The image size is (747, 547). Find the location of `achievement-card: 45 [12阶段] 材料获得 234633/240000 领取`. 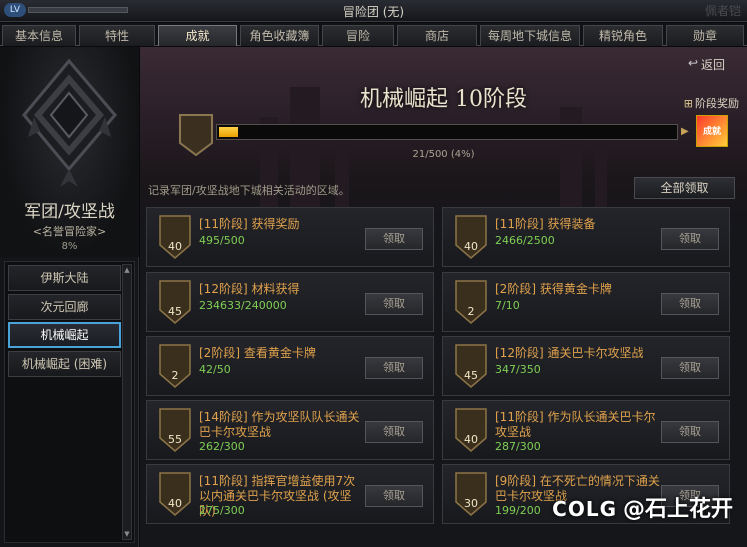

achievement-card: 45 [12阶段] 材料获得 234633/240000 领取 is located at coordinates (290, 302).